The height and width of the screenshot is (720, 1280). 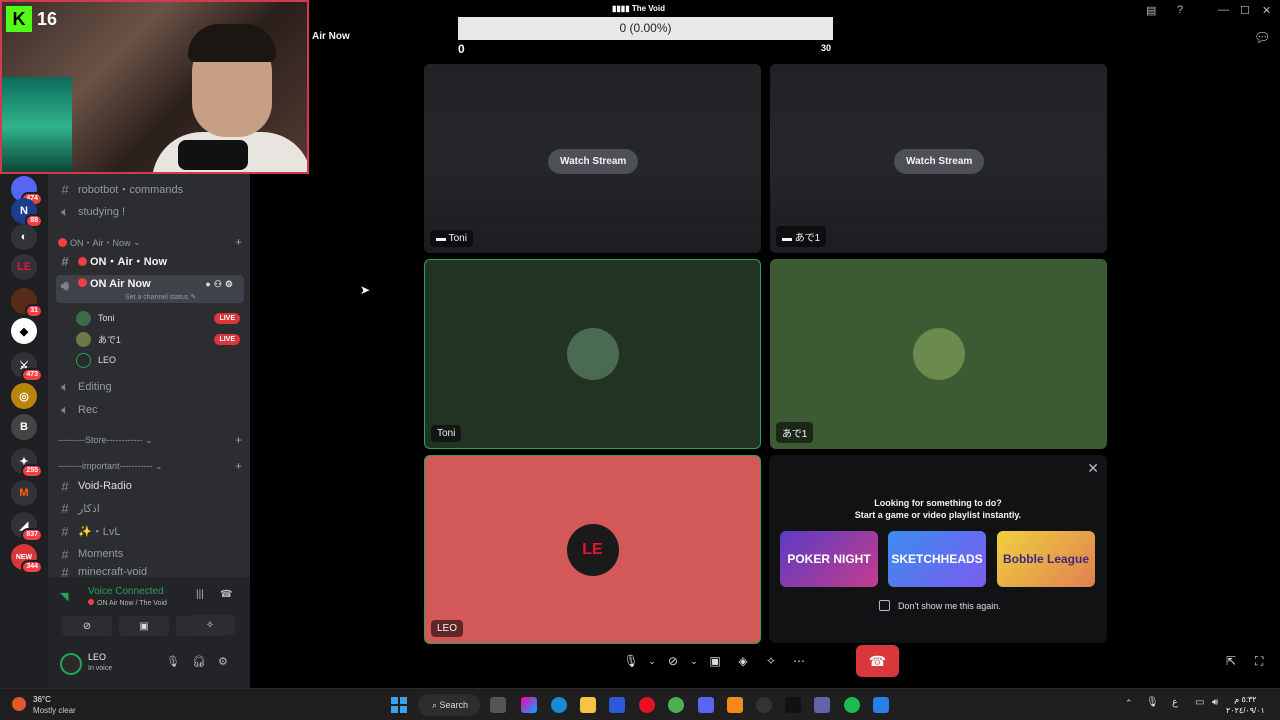 What do you see at coordinates (399, 705) in the screenshot?
I see `start-icon` at bounding box center [399, 705].